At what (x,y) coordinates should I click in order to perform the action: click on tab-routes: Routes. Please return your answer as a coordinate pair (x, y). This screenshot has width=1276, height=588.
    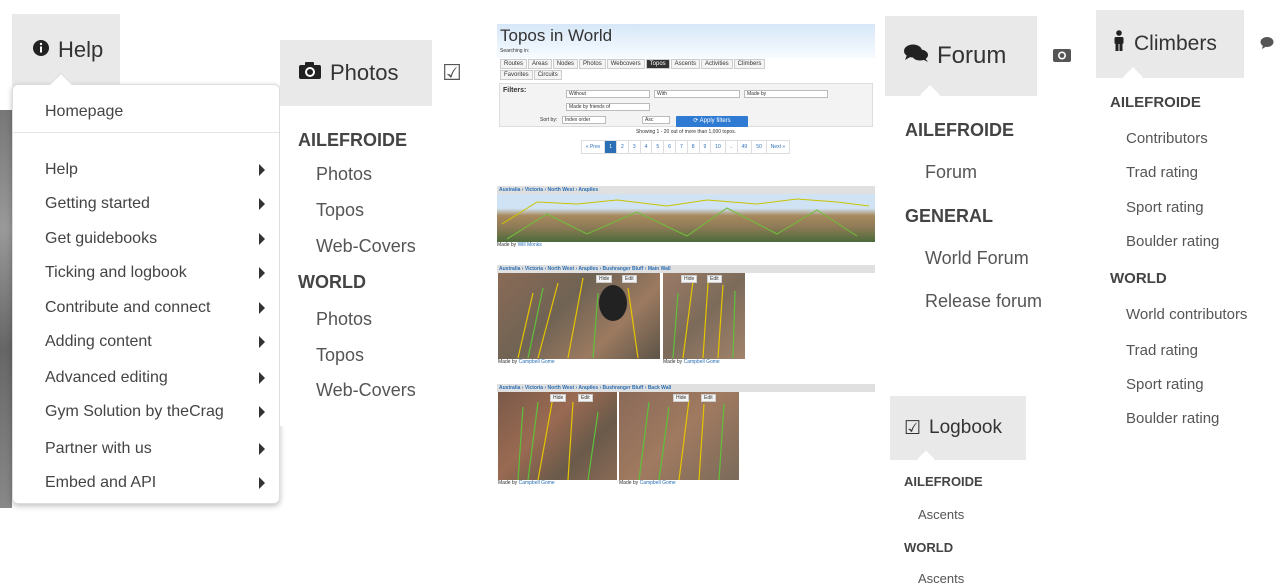
    Looking at the image, I should click on (514, 64).